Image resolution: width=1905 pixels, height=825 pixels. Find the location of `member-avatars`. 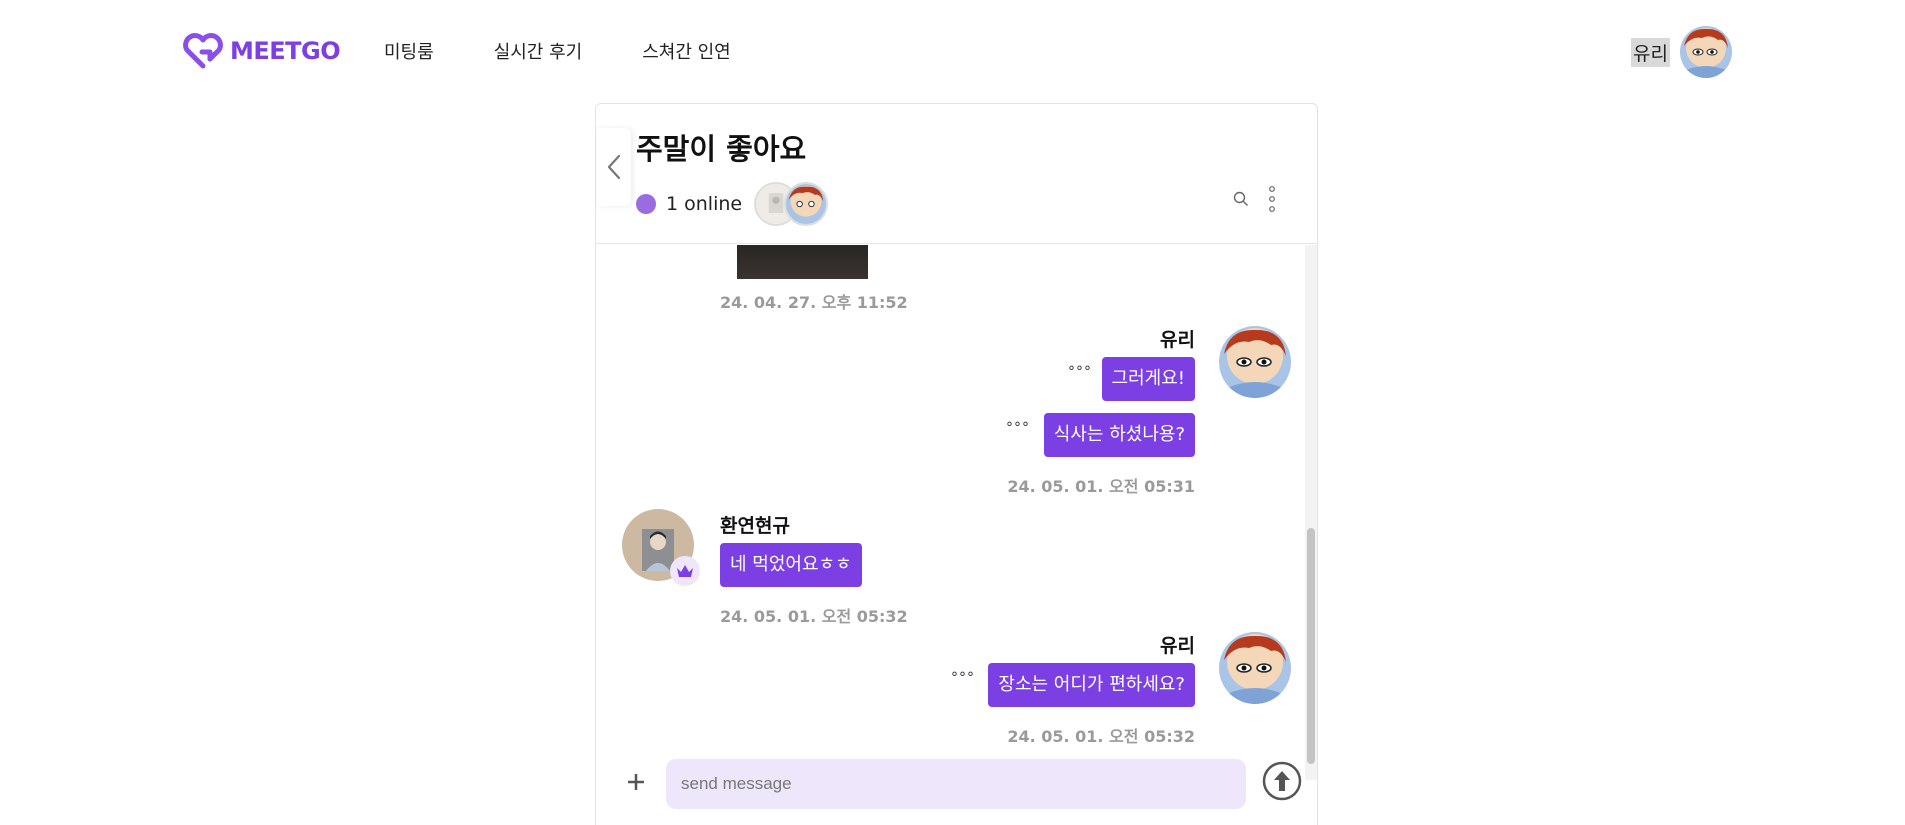

member-avatars is located at coordinates (791, 204).